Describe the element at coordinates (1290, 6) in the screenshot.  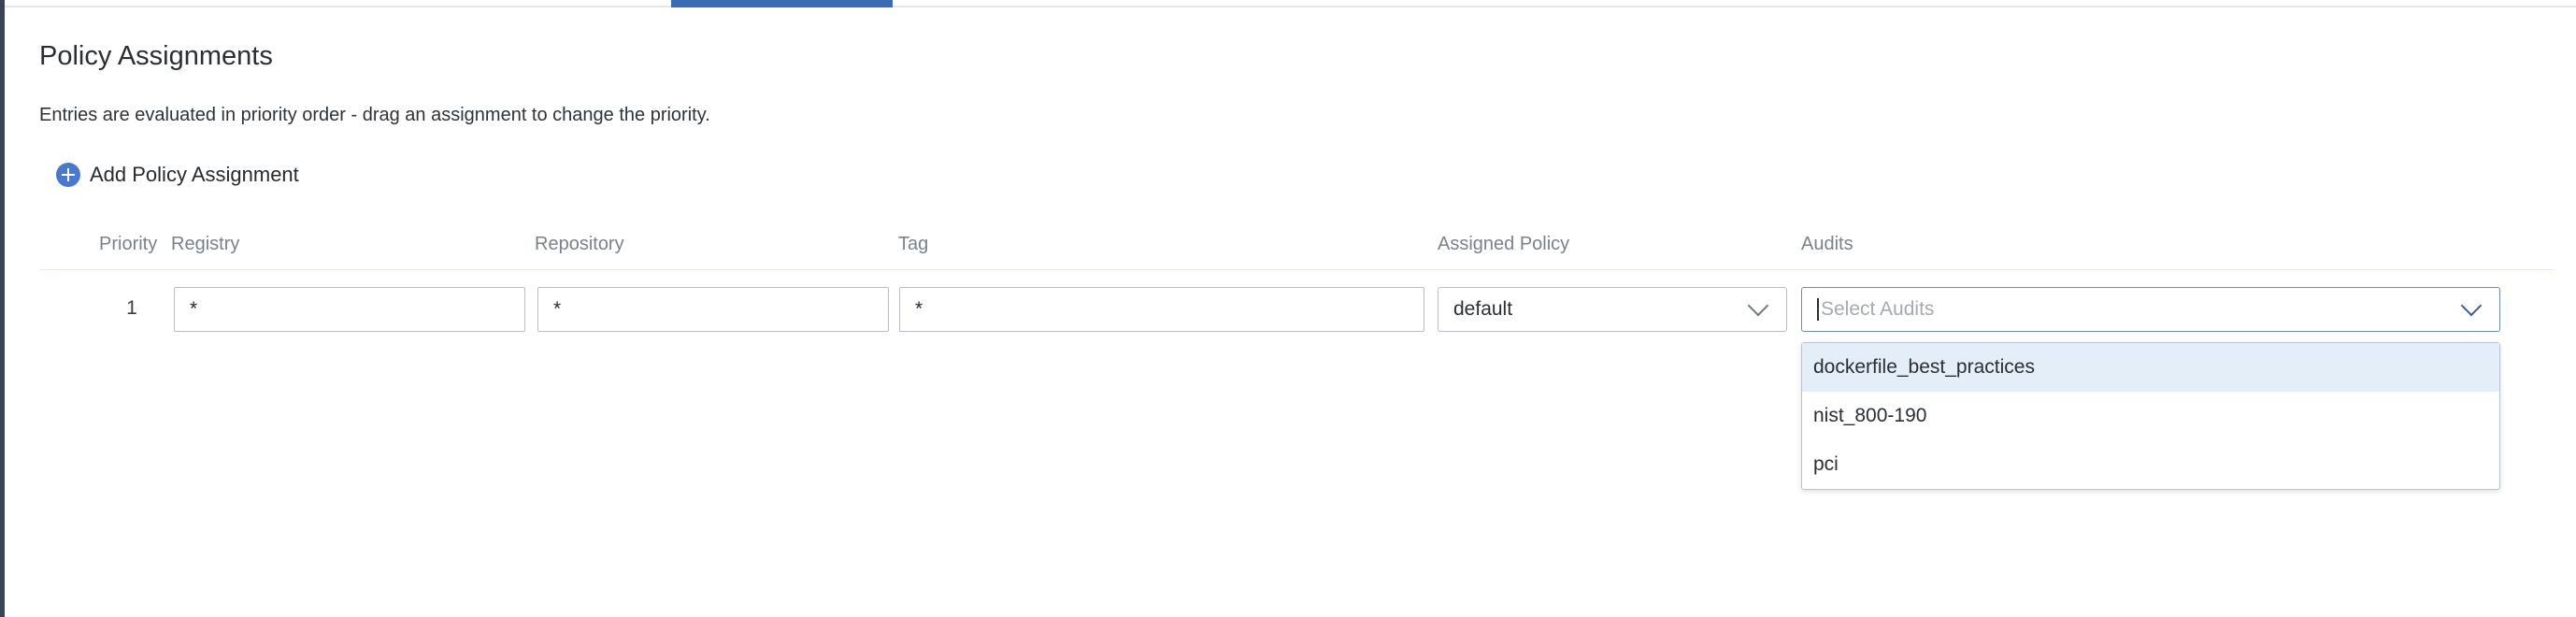
I see `tab-bar-divider` at that location.